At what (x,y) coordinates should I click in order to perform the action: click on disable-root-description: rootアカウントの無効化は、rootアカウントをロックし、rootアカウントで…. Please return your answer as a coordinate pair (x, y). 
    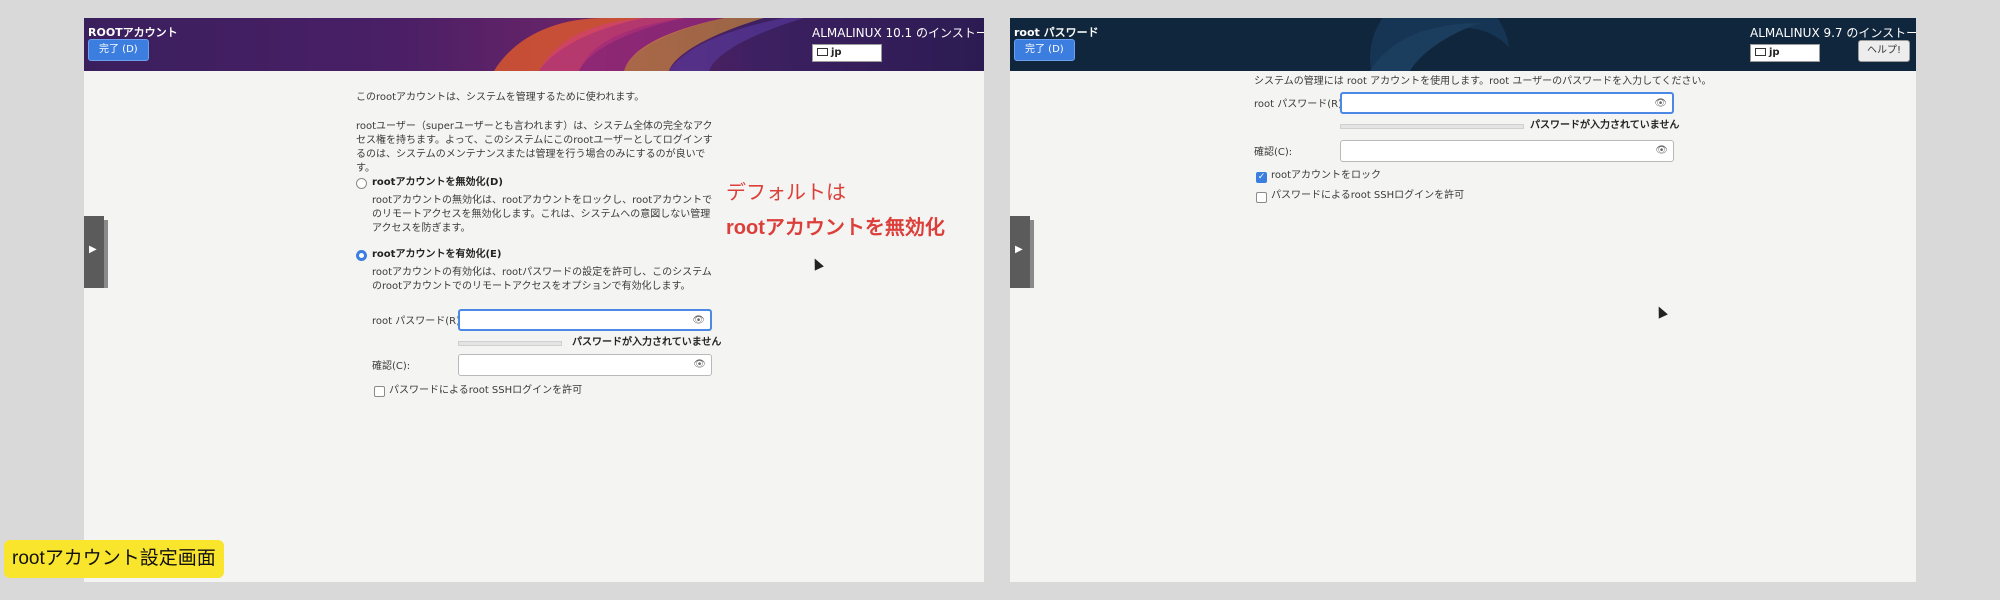
    Looking at the image, I should click on (542, 214).